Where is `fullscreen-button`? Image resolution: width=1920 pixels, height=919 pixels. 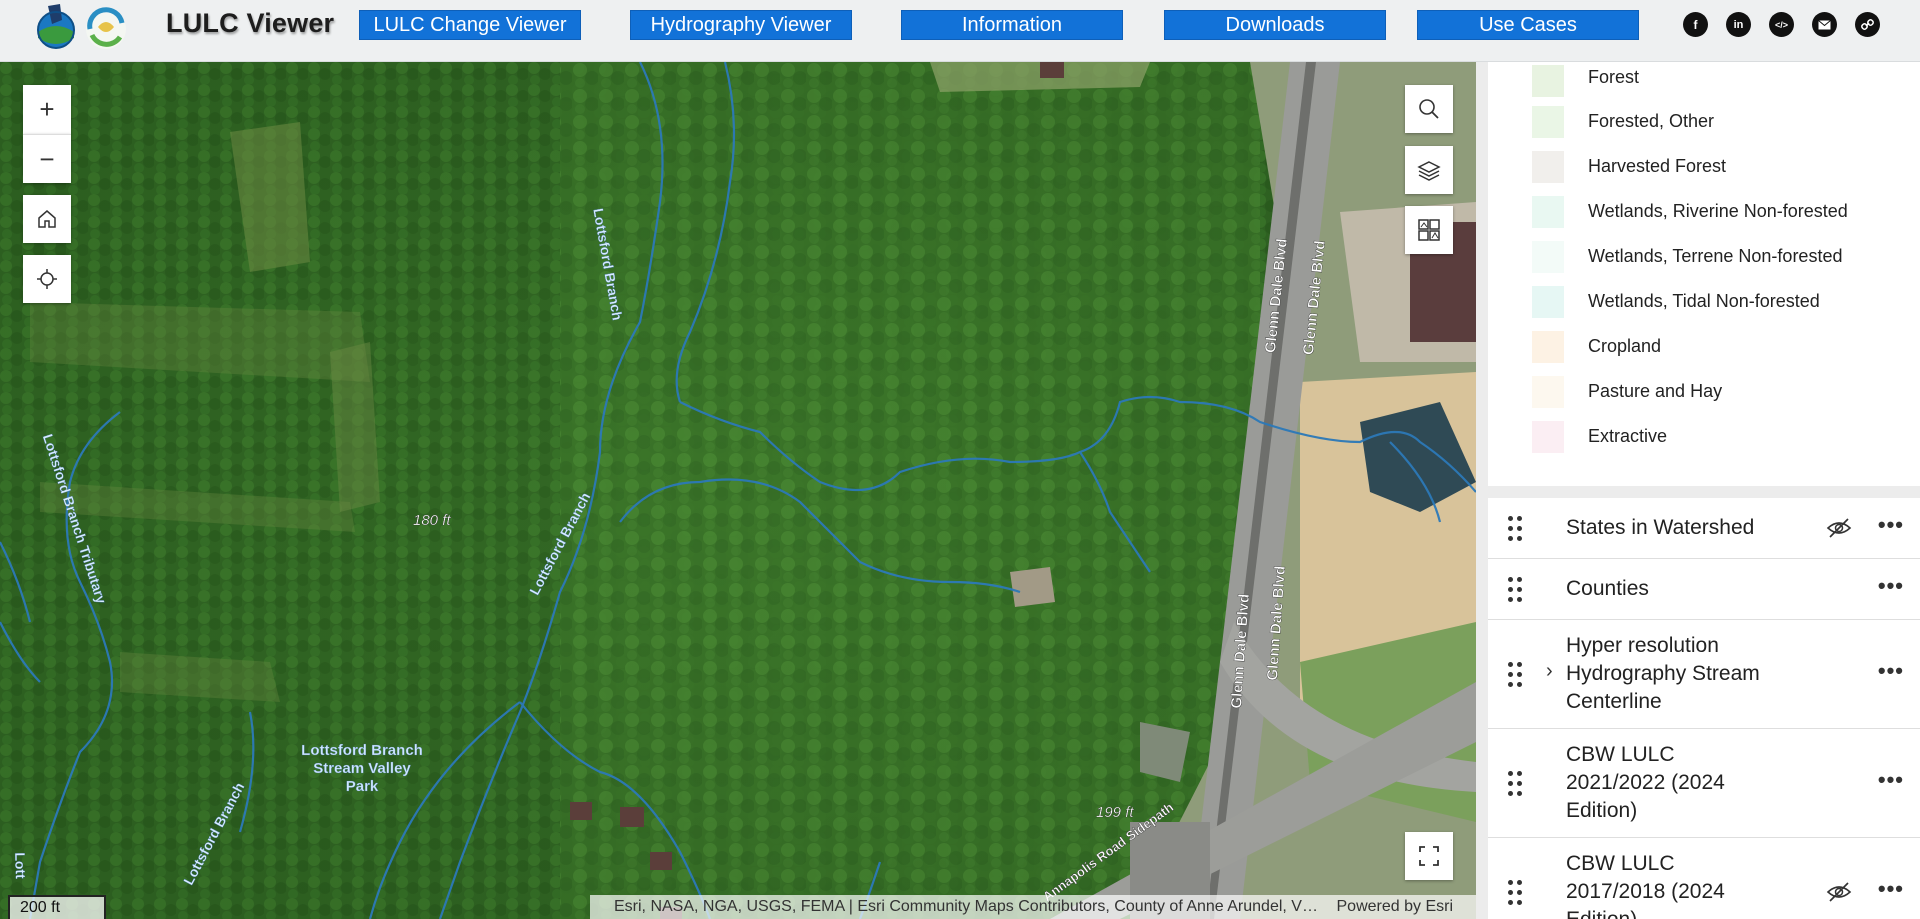 fullscreen-button is located at coordinates (1429, 856).